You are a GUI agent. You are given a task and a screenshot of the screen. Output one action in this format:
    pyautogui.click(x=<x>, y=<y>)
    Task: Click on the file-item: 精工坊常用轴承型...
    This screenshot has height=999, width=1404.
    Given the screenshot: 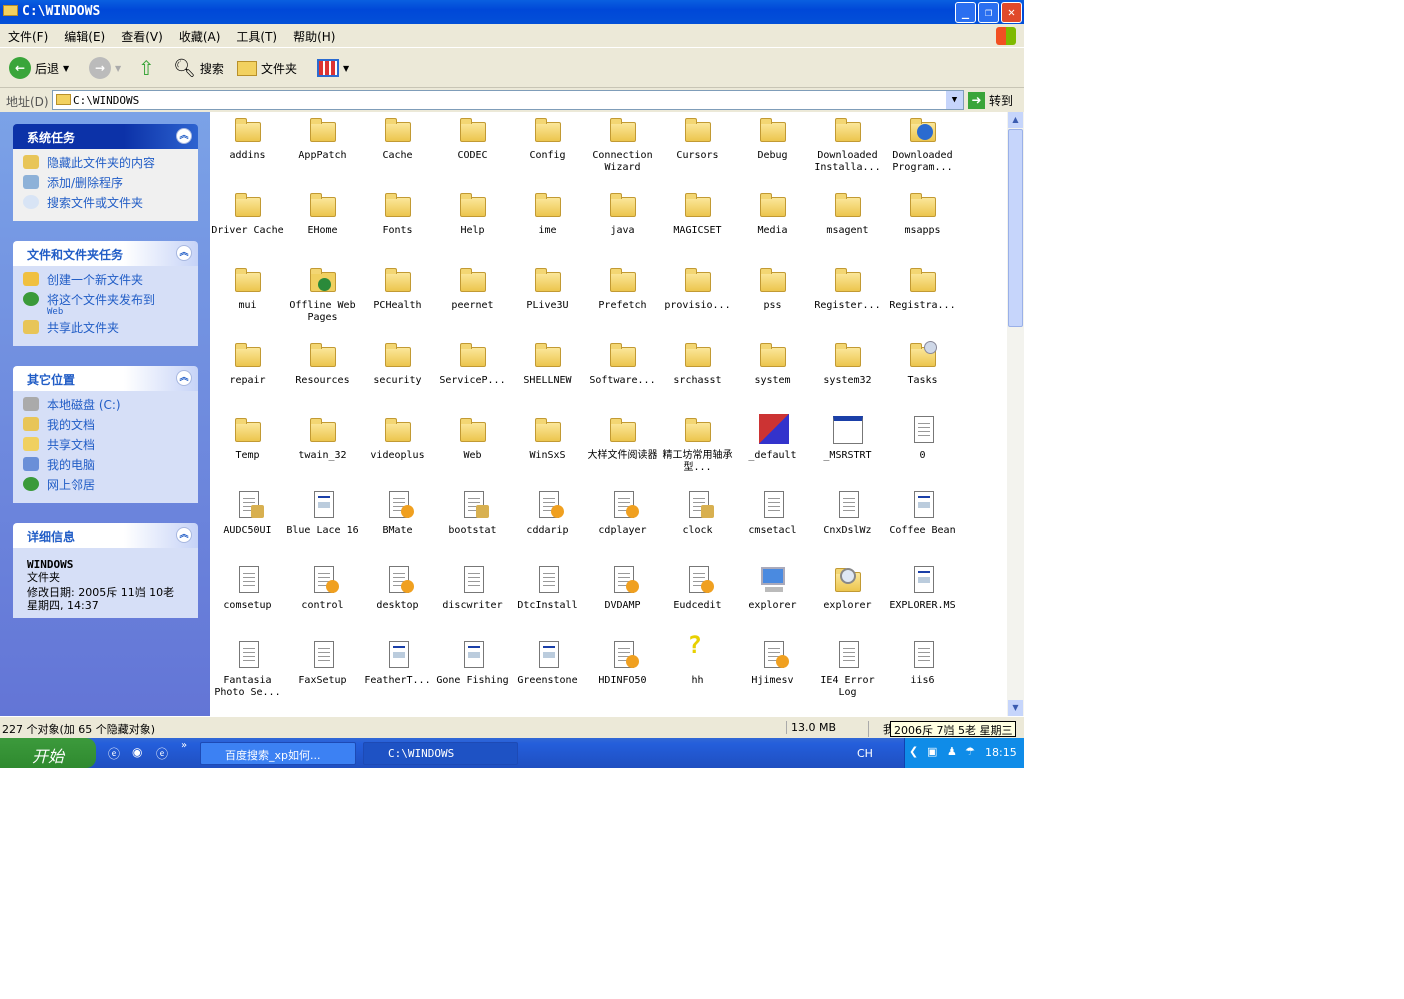 What is the action you would take?
    pyautogui.click(x=697, y=444)
    